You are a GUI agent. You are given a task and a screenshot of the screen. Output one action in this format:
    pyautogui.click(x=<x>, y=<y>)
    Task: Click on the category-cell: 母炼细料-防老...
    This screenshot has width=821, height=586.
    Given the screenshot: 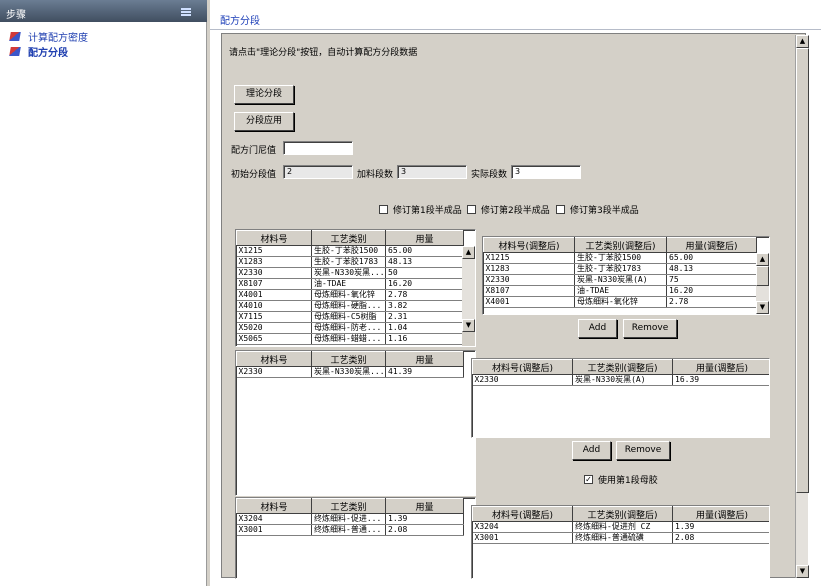 What is the action you would take?
    pyautogui.click(x=348, y=328)
    